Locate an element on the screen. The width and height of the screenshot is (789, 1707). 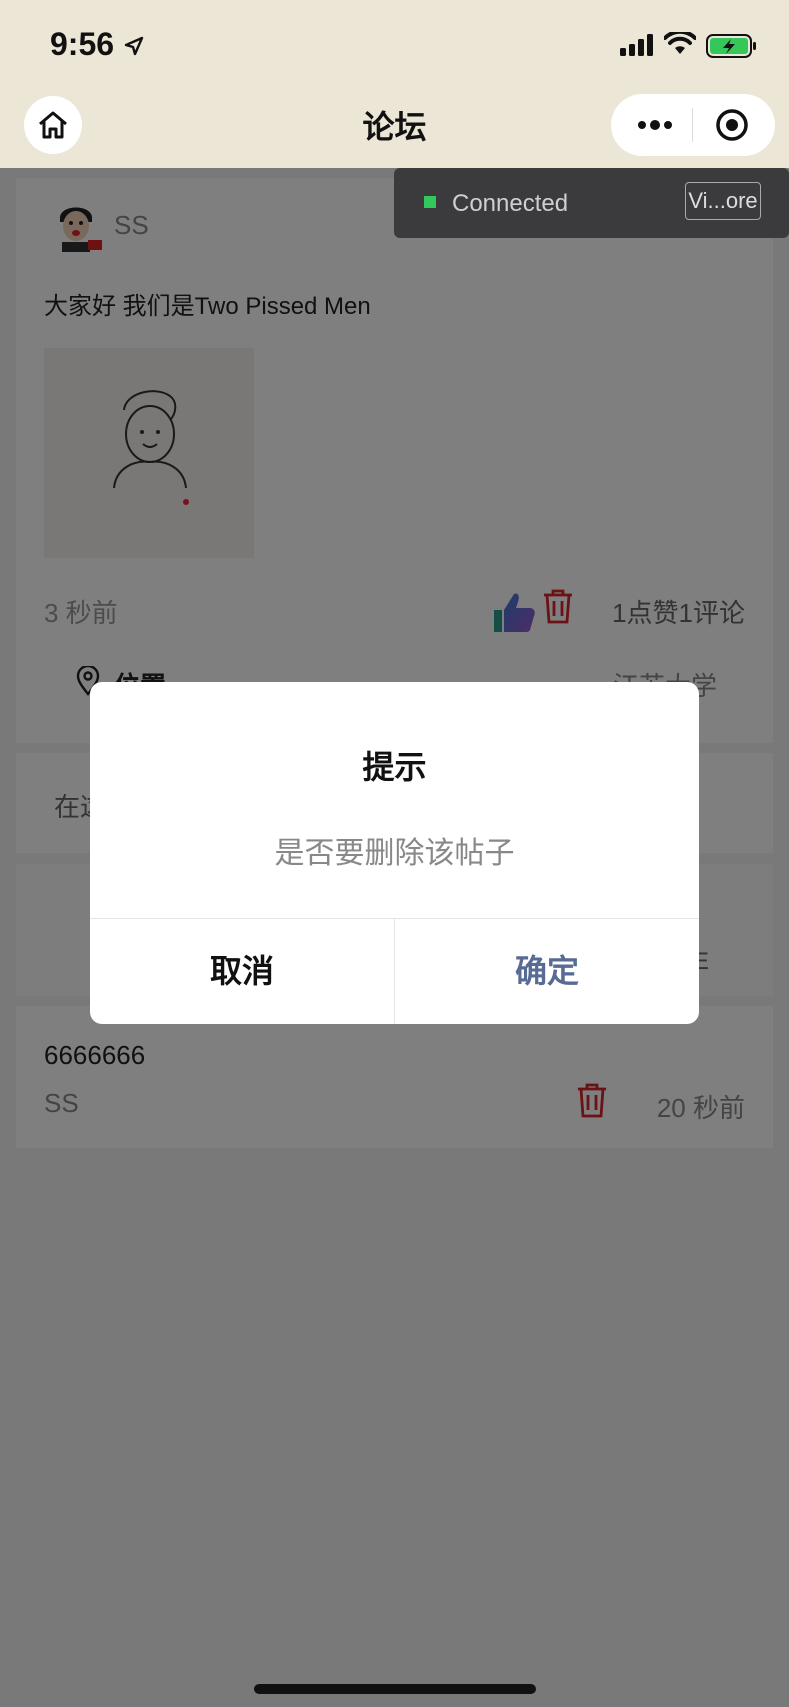
dialog-title: 提示 is located at coordinates (394, 767).